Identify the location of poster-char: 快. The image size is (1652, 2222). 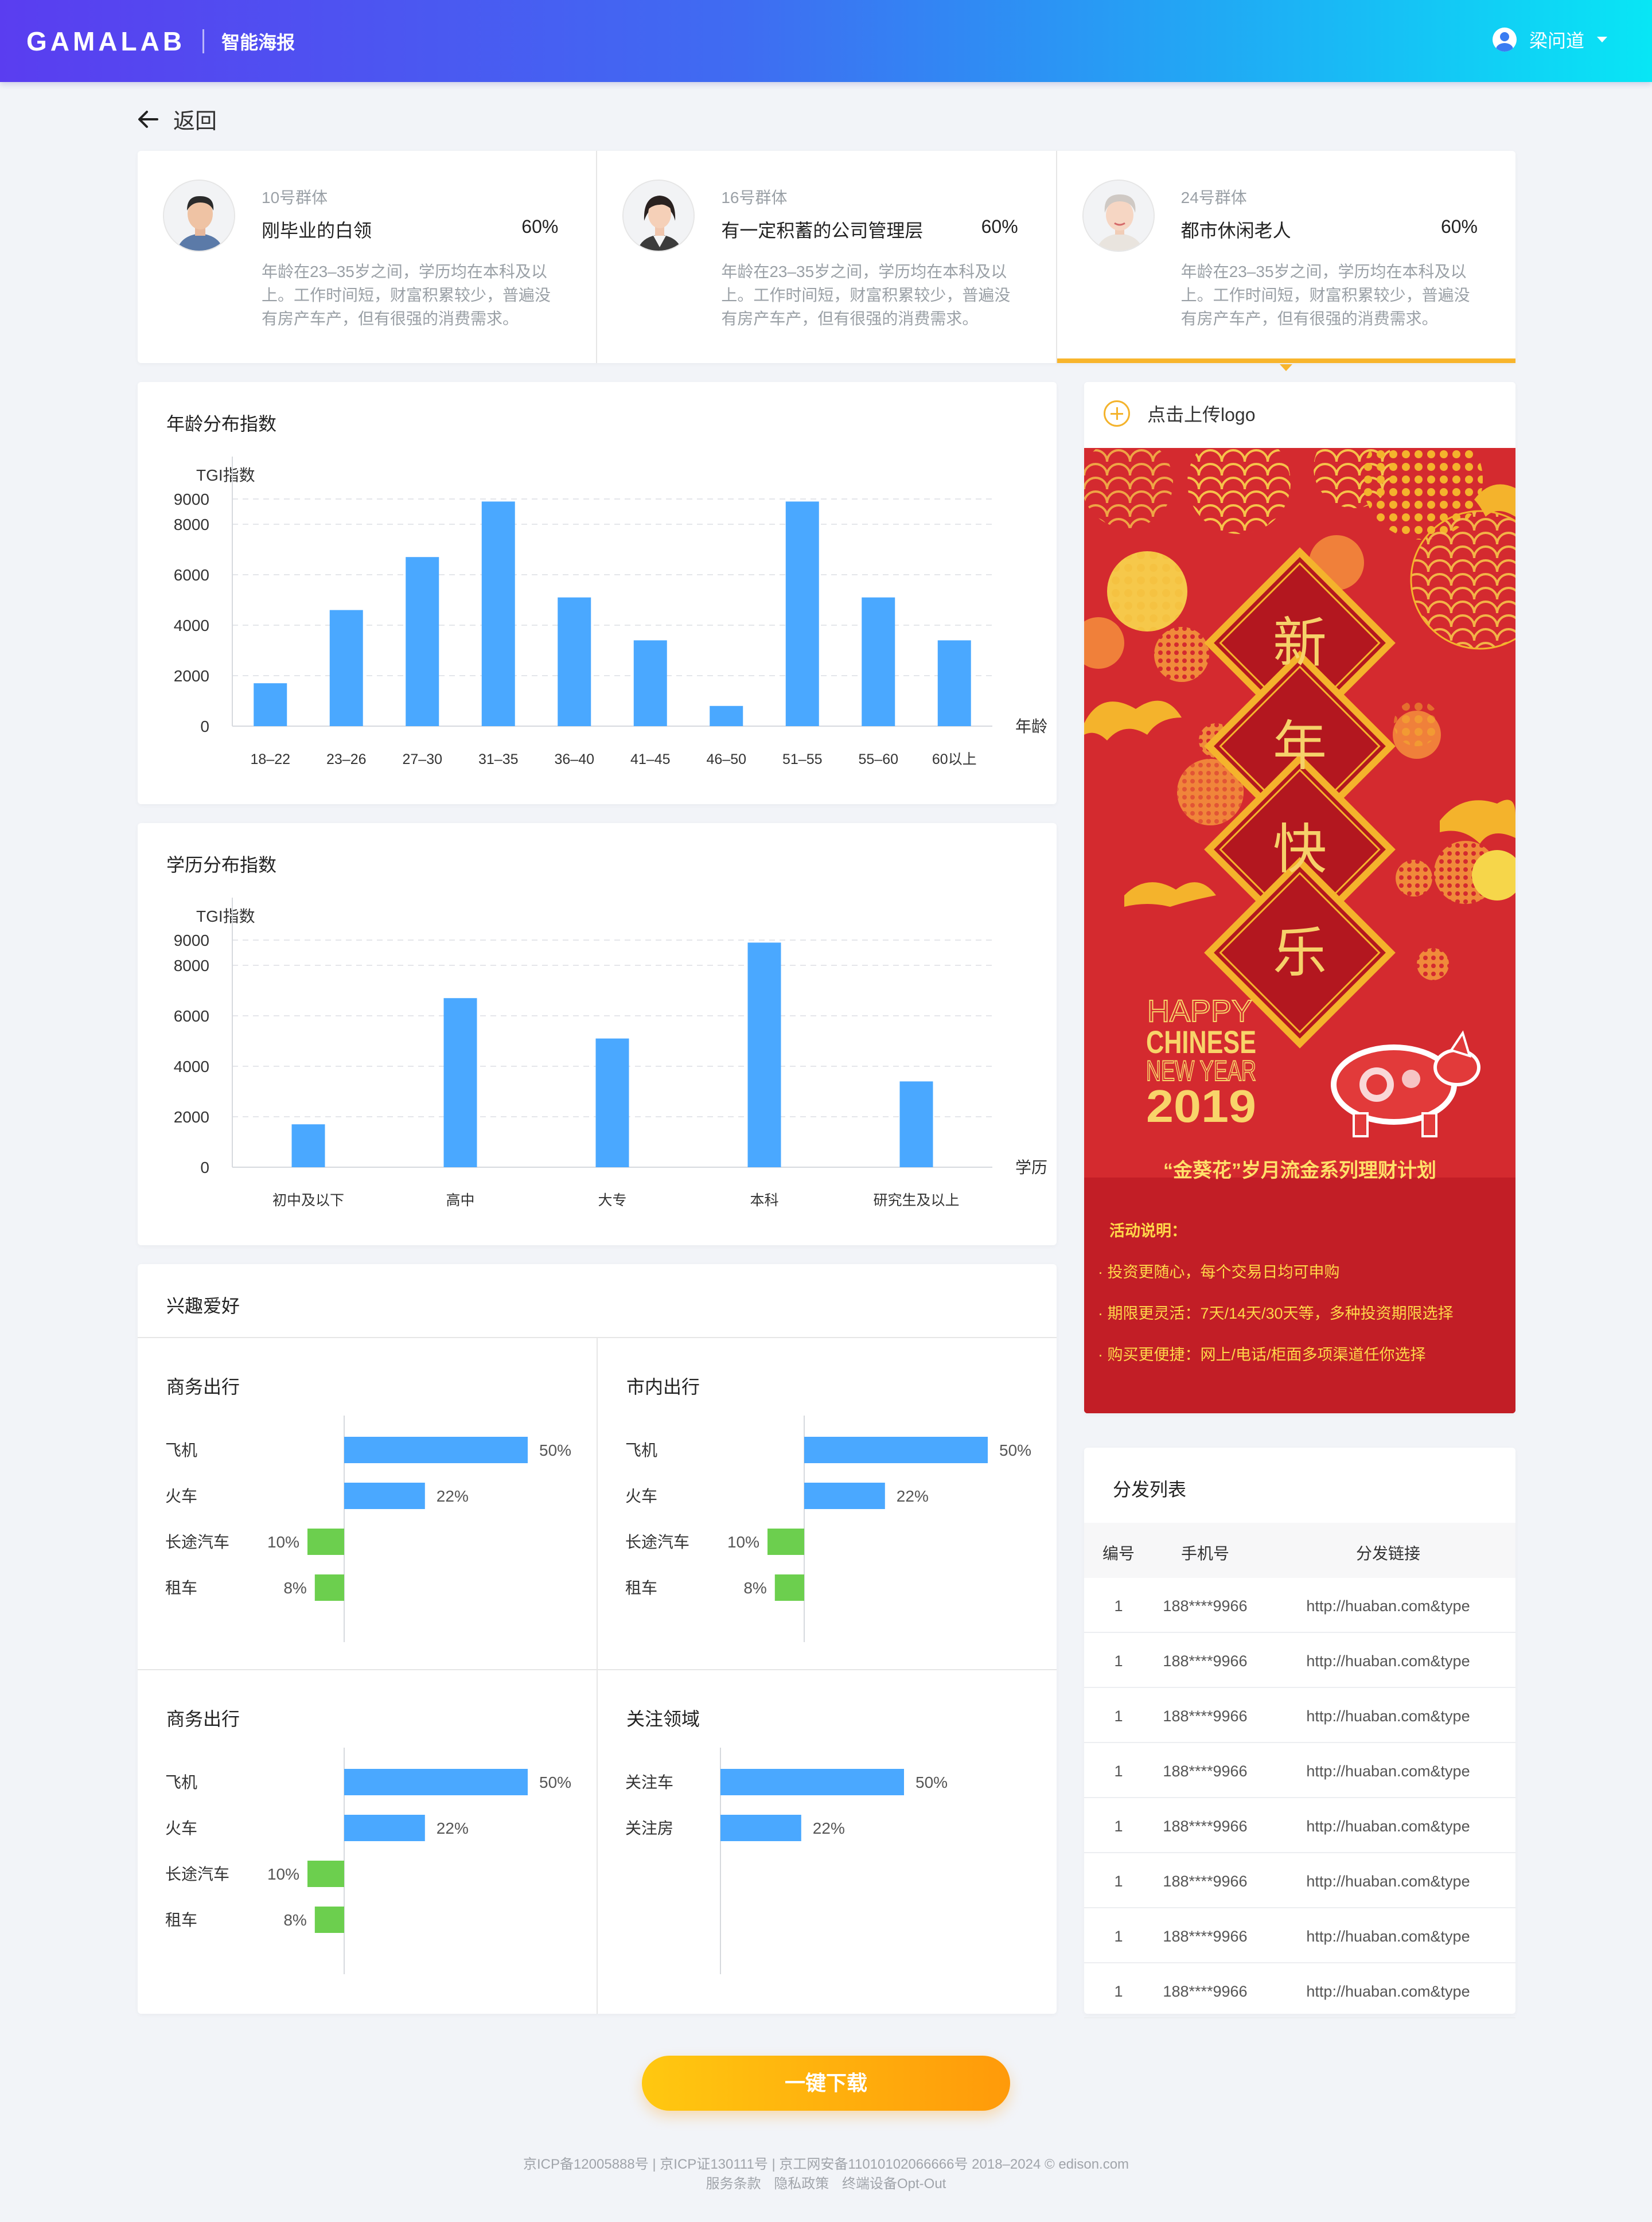
(1300, 849).